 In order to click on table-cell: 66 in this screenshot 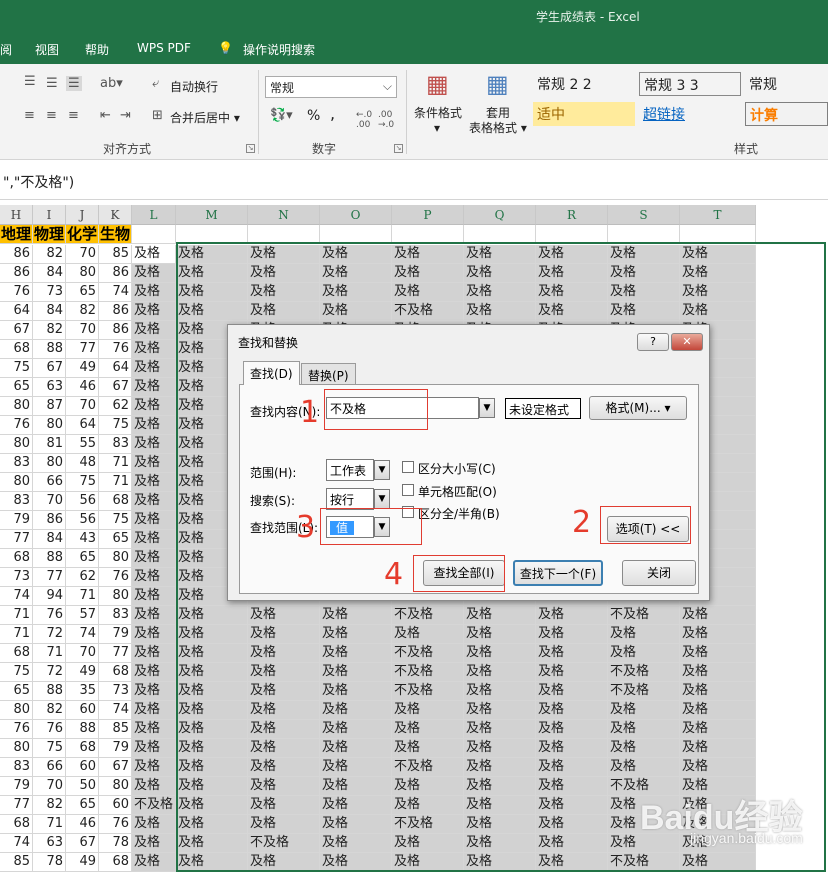, I will do `click(49, 482)`.